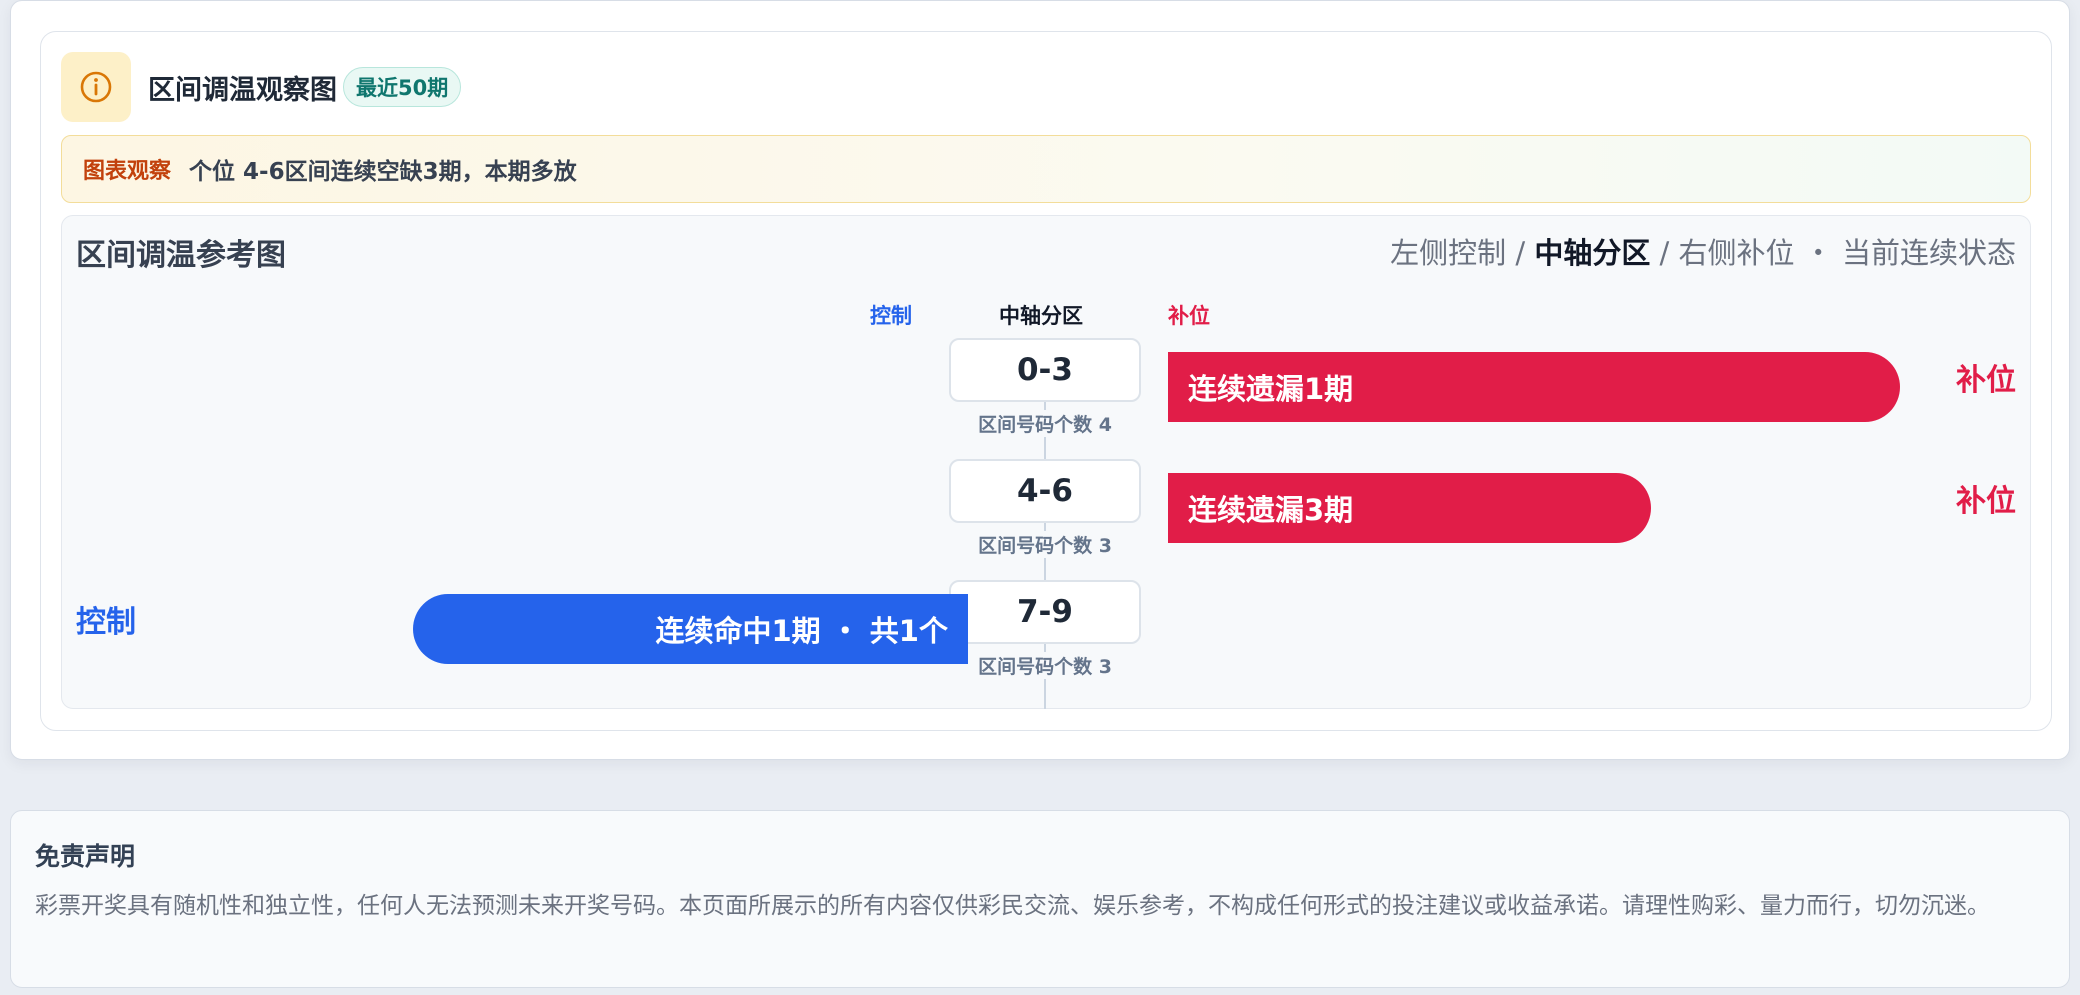 Image resolution: width=2080 pixels, height=995 pixels. Describe the element at coordinates (127, 171) in the screenshot. I see `observation-label: 图表观察` at that location.